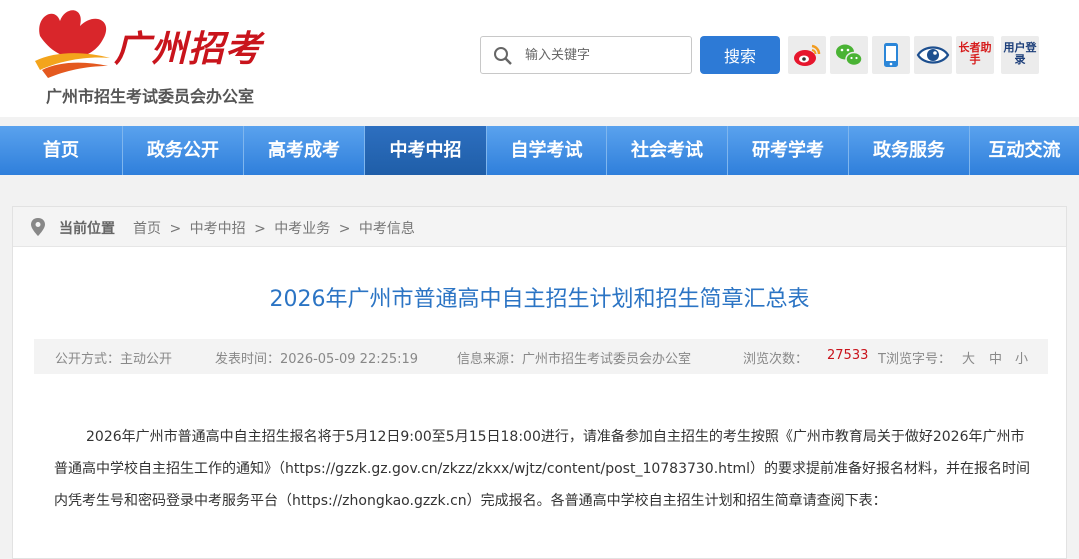 The width and height of the screenshot is (1079, 559). I want to click on search-button: 搜索, so click(740, 55).